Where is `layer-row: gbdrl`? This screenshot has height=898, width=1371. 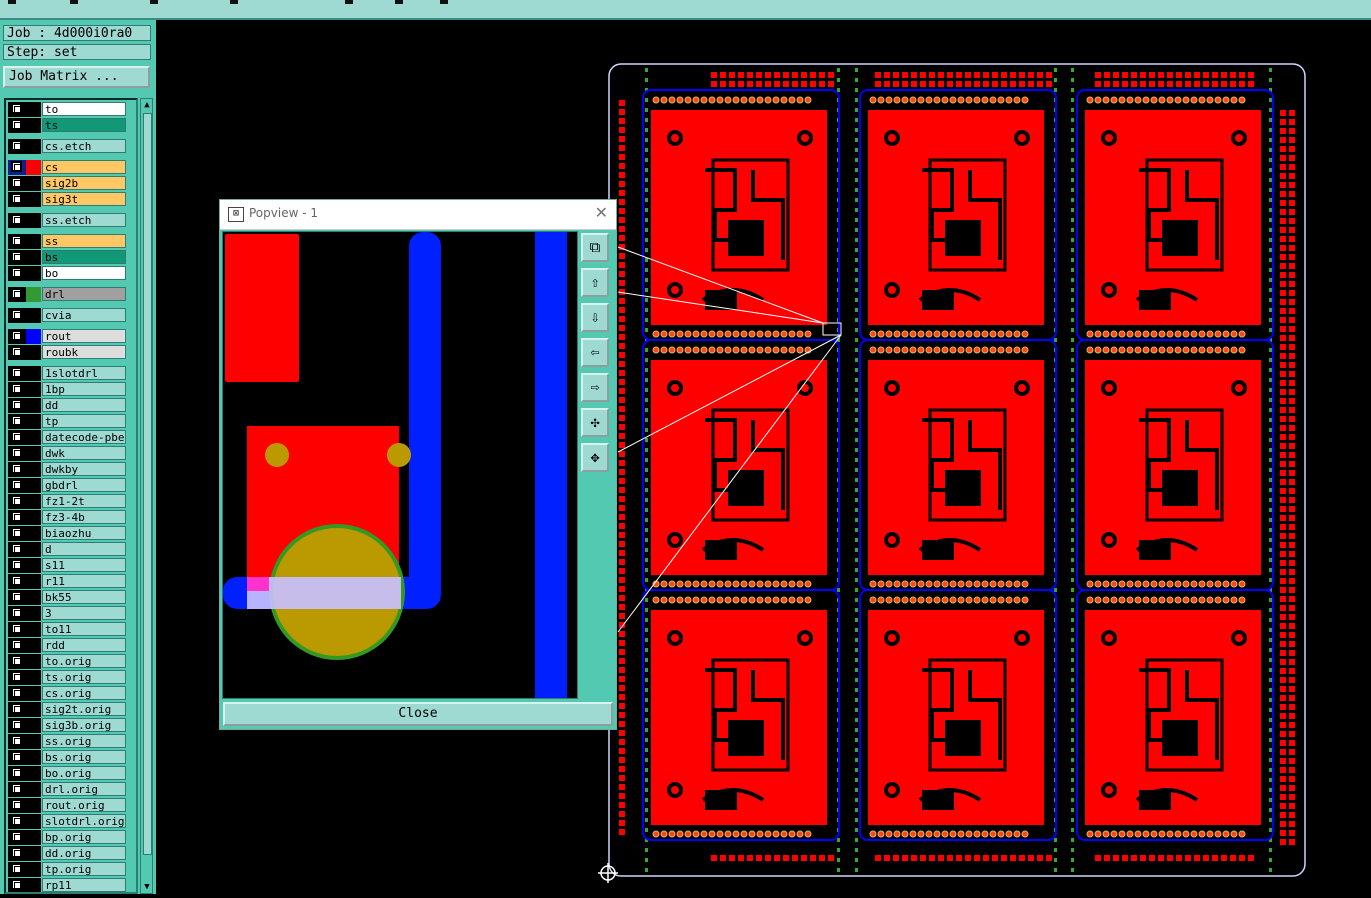
layer-row: gbdrl is located at coordinates (68, 485).